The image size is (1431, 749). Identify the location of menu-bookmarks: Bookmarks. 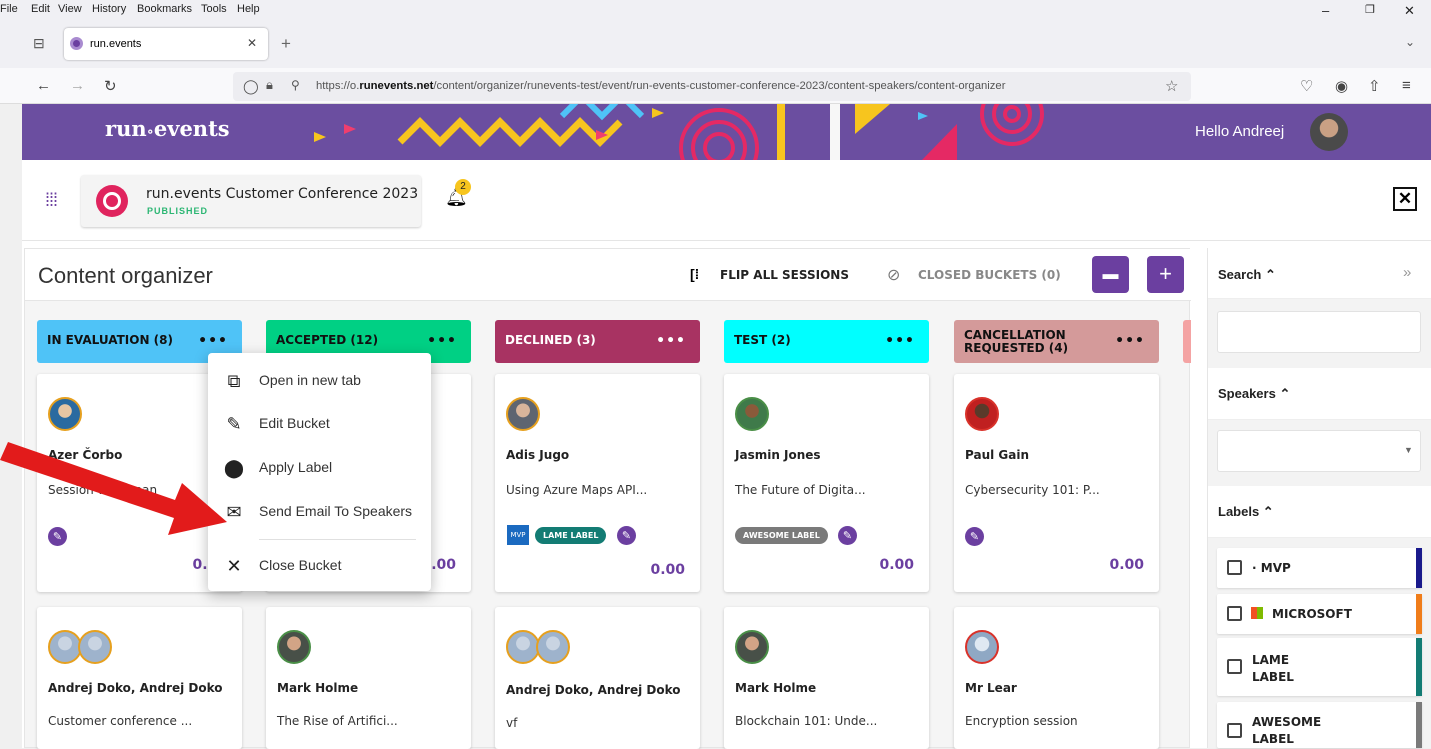
(164, 9).